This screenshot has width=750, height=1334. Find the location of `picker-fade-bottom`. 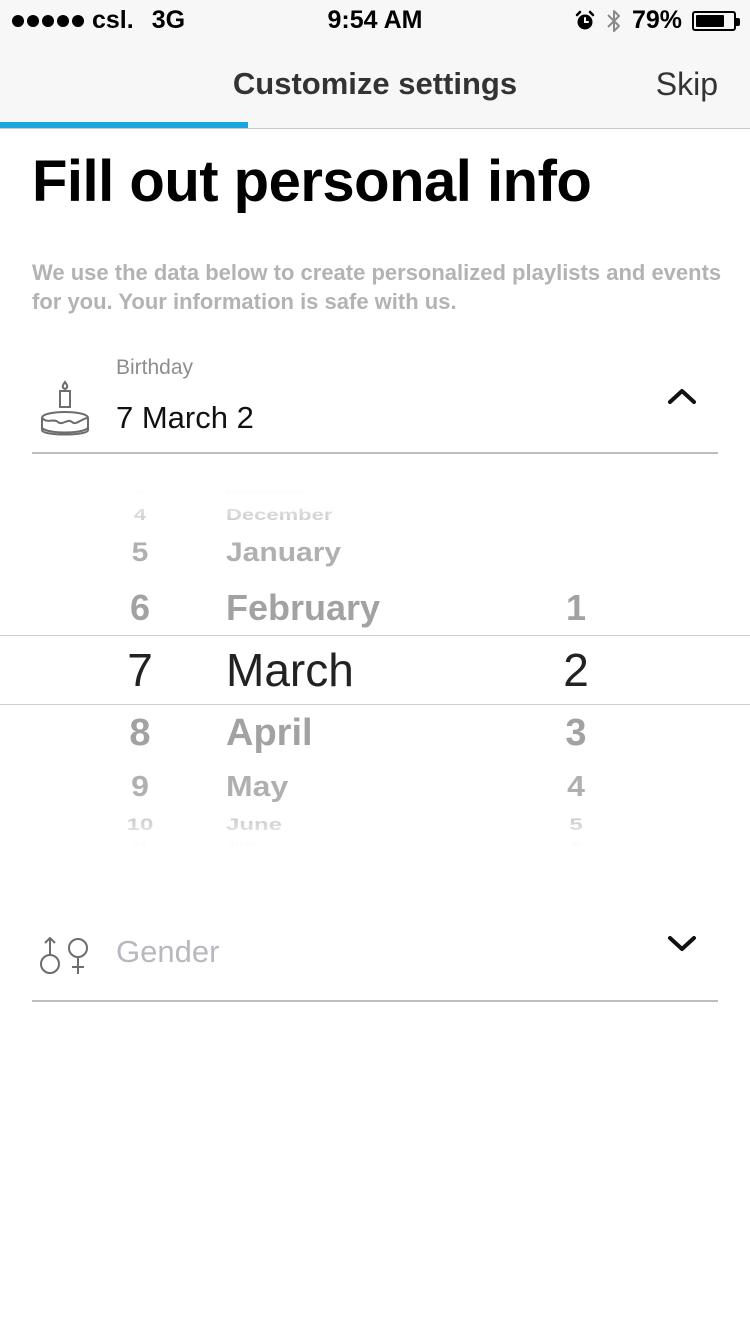

picker-fade-bottom is located at coordinates (375, 831).